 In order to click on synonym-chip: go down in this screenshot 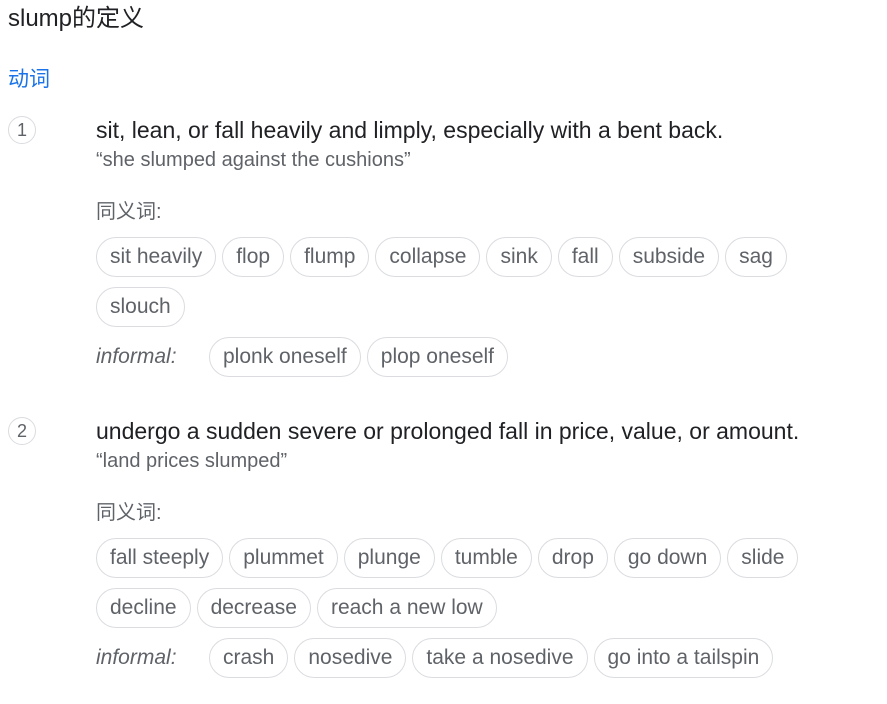, I will do `click(667, 558)`.